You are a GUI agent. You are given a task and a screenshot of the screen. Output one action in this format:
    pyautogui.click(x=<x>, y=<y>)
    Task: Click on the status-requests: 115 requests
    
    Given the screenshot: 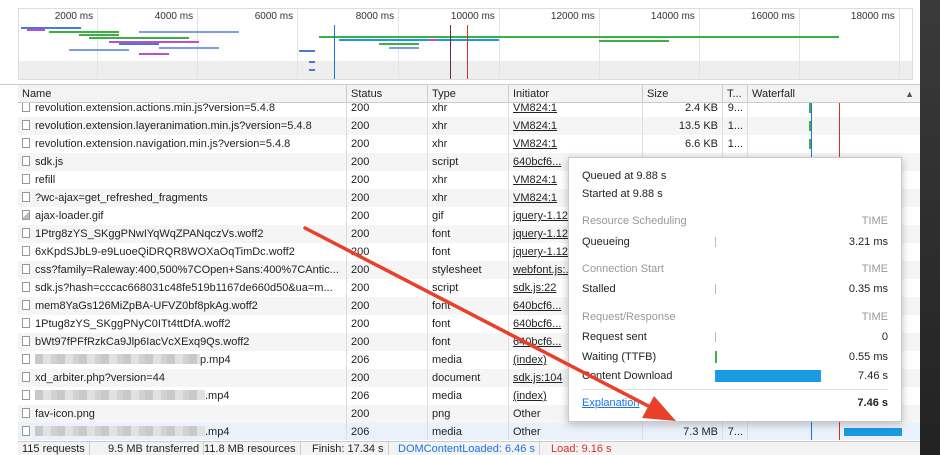 What is the action you would take?
    pyautogui.click(x=54, y=448)
    